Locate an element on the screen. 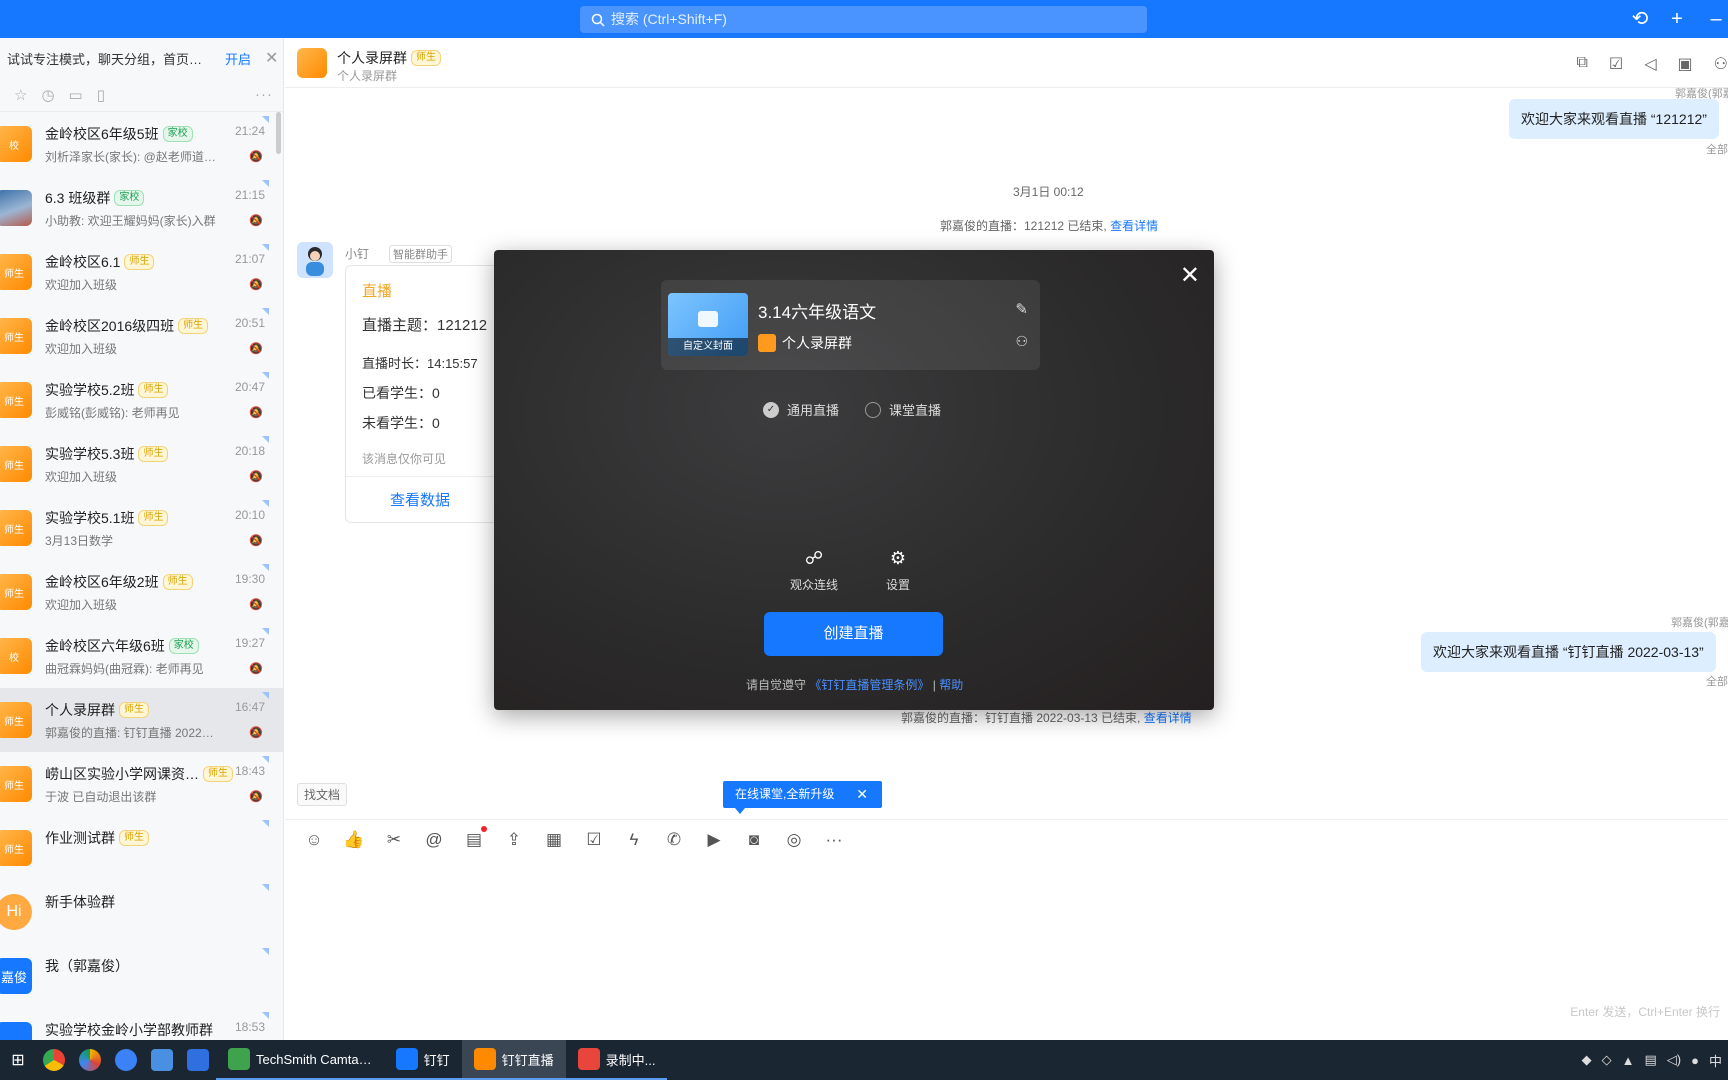  conversation-time: 21:07 is located at coordinates (249, 259).